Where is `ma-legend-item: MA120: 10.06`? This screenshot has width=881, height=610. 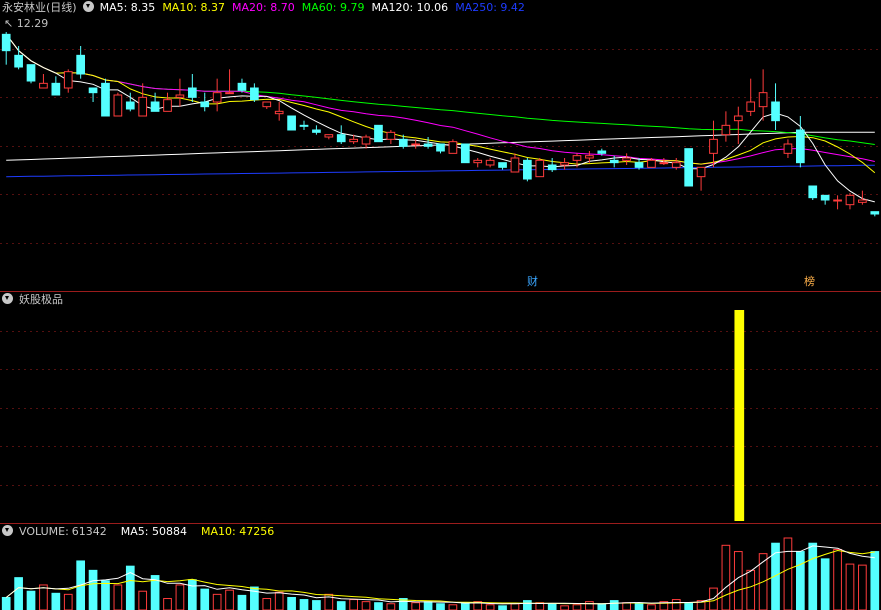 ma-legend-item: MA120: 10.06 is located at coordinates (410, 7).